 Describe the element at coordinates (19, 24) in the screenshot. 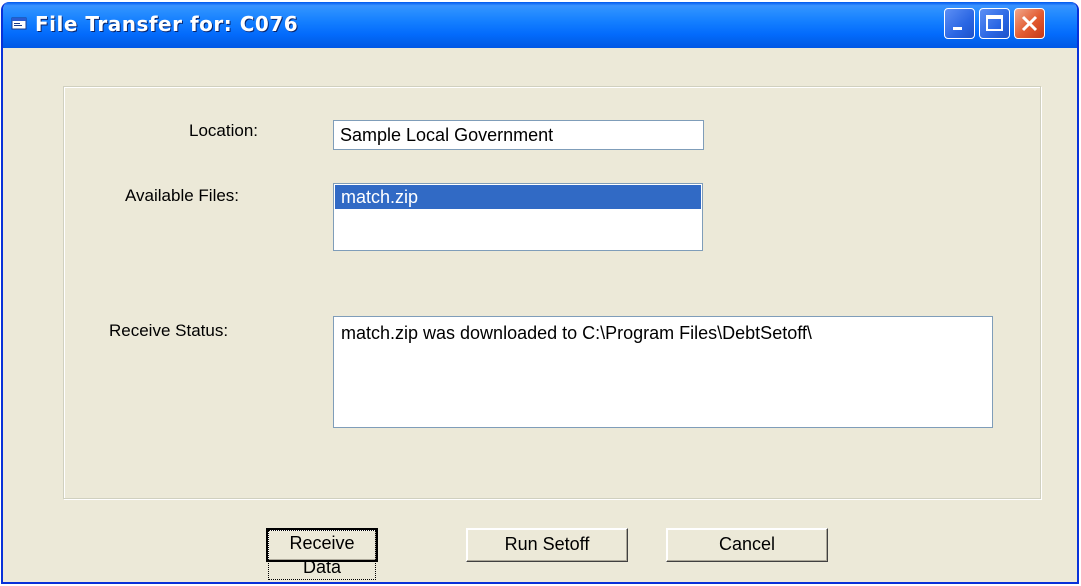

I see `app-window-icon` at that location.